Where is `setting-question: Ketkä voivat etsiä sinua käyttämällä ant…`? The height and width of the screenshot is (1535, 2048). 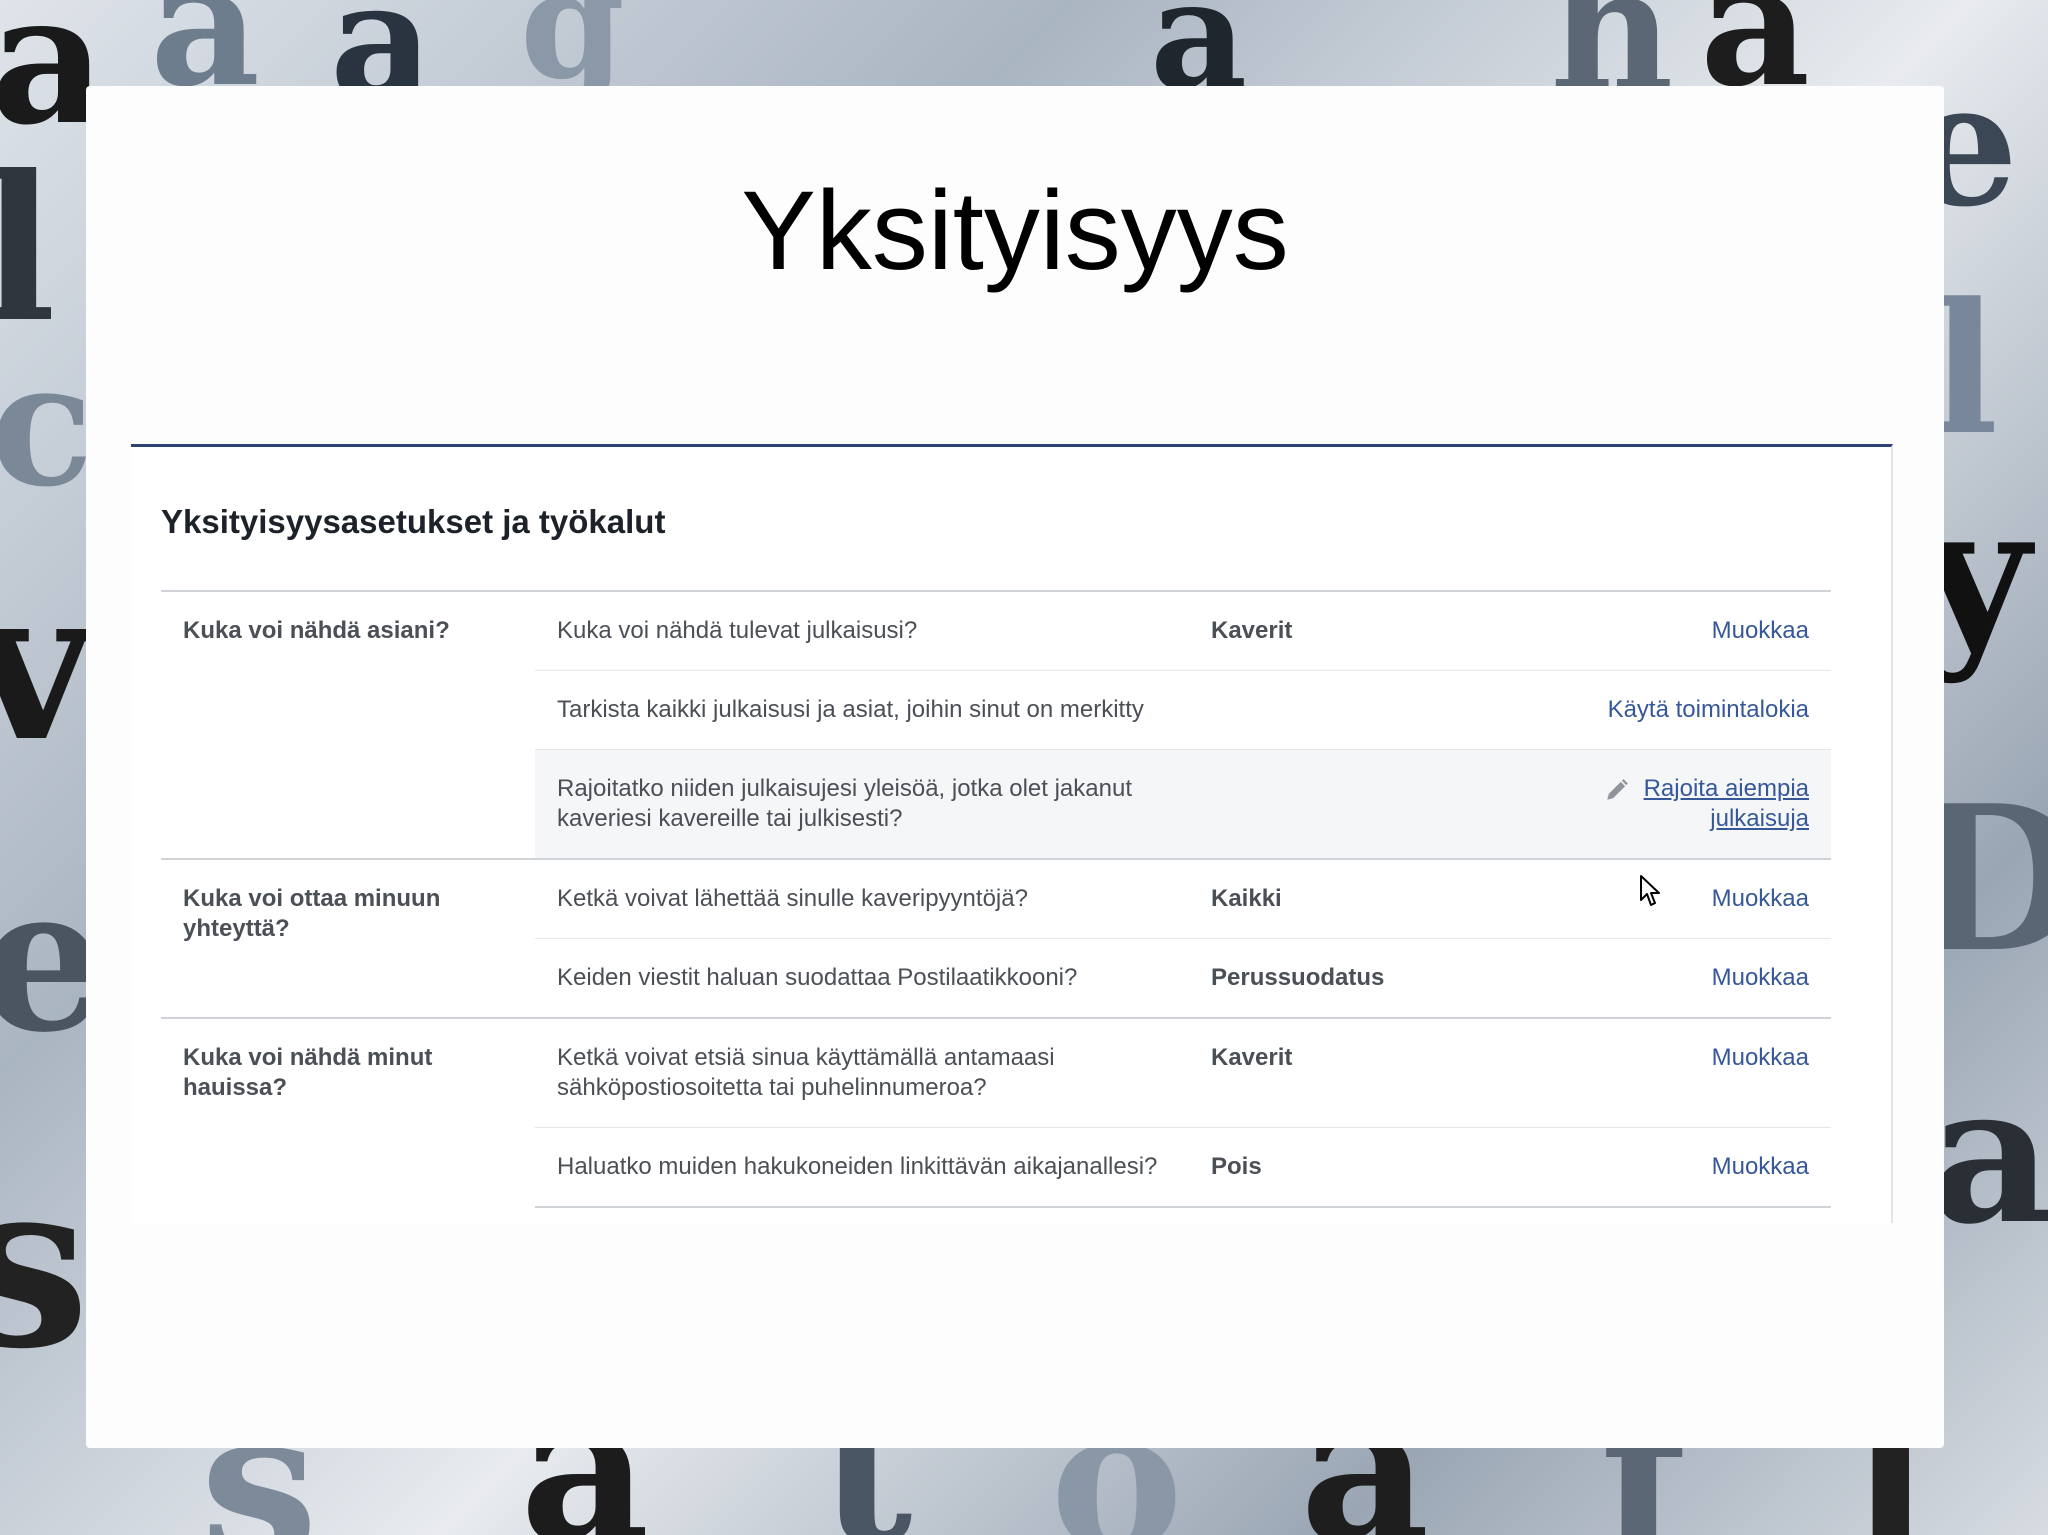
setting-question: Ketkä voivat etsiä sinua käyttämällä ant… is located at coordinates (862, 1072).